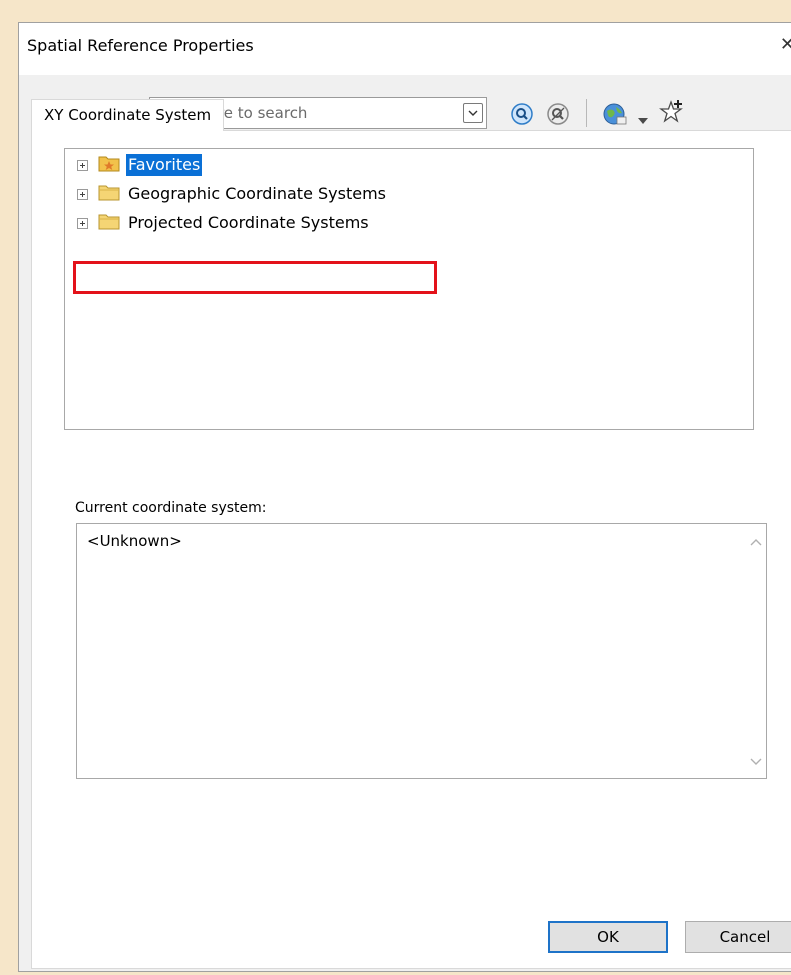  What do you see at coordinates (134, 541) in the screenshot?
I see `current-coordinate-system-value: <Unknown>` at bounding box center [134, 541].